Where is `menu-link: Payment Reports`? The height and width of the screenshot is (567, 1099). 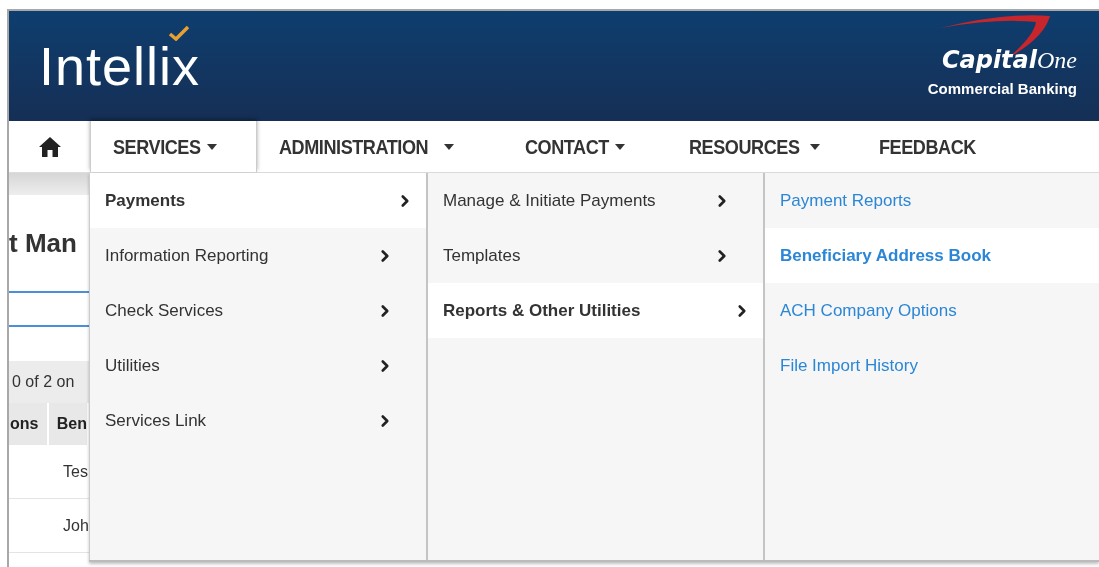 menu-link: Payment Reports is located at coordinates (932, 200).